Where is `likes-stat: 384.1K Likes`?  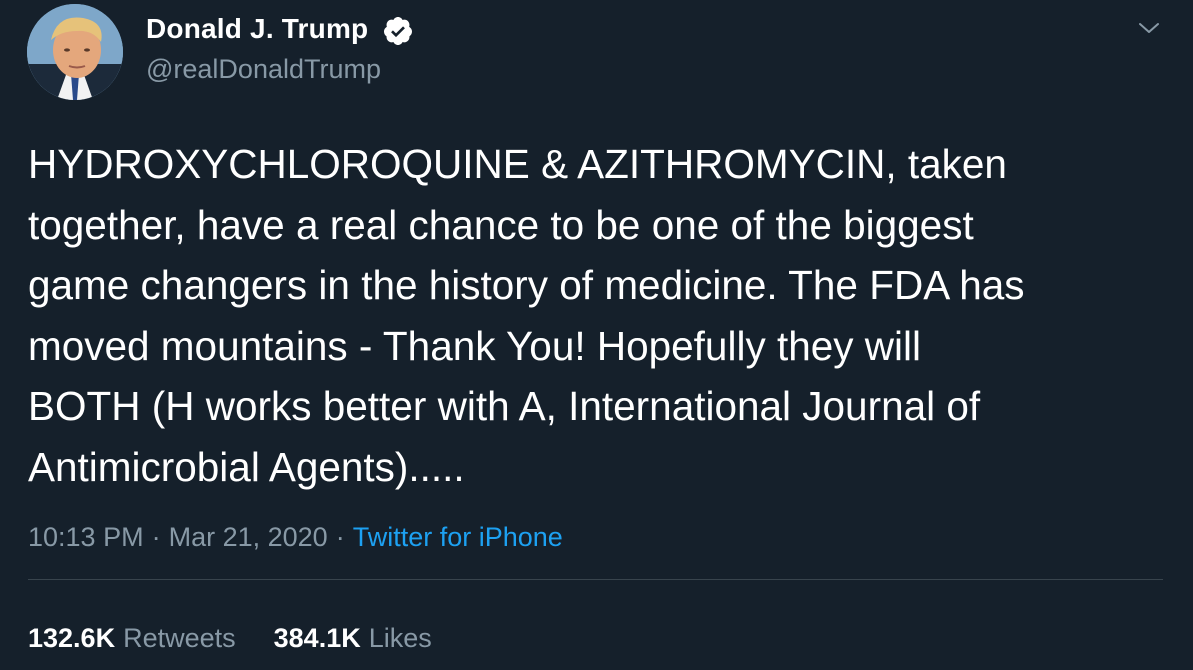
likes-stat: 384.1K Likes is located at coordinates (353, 638).